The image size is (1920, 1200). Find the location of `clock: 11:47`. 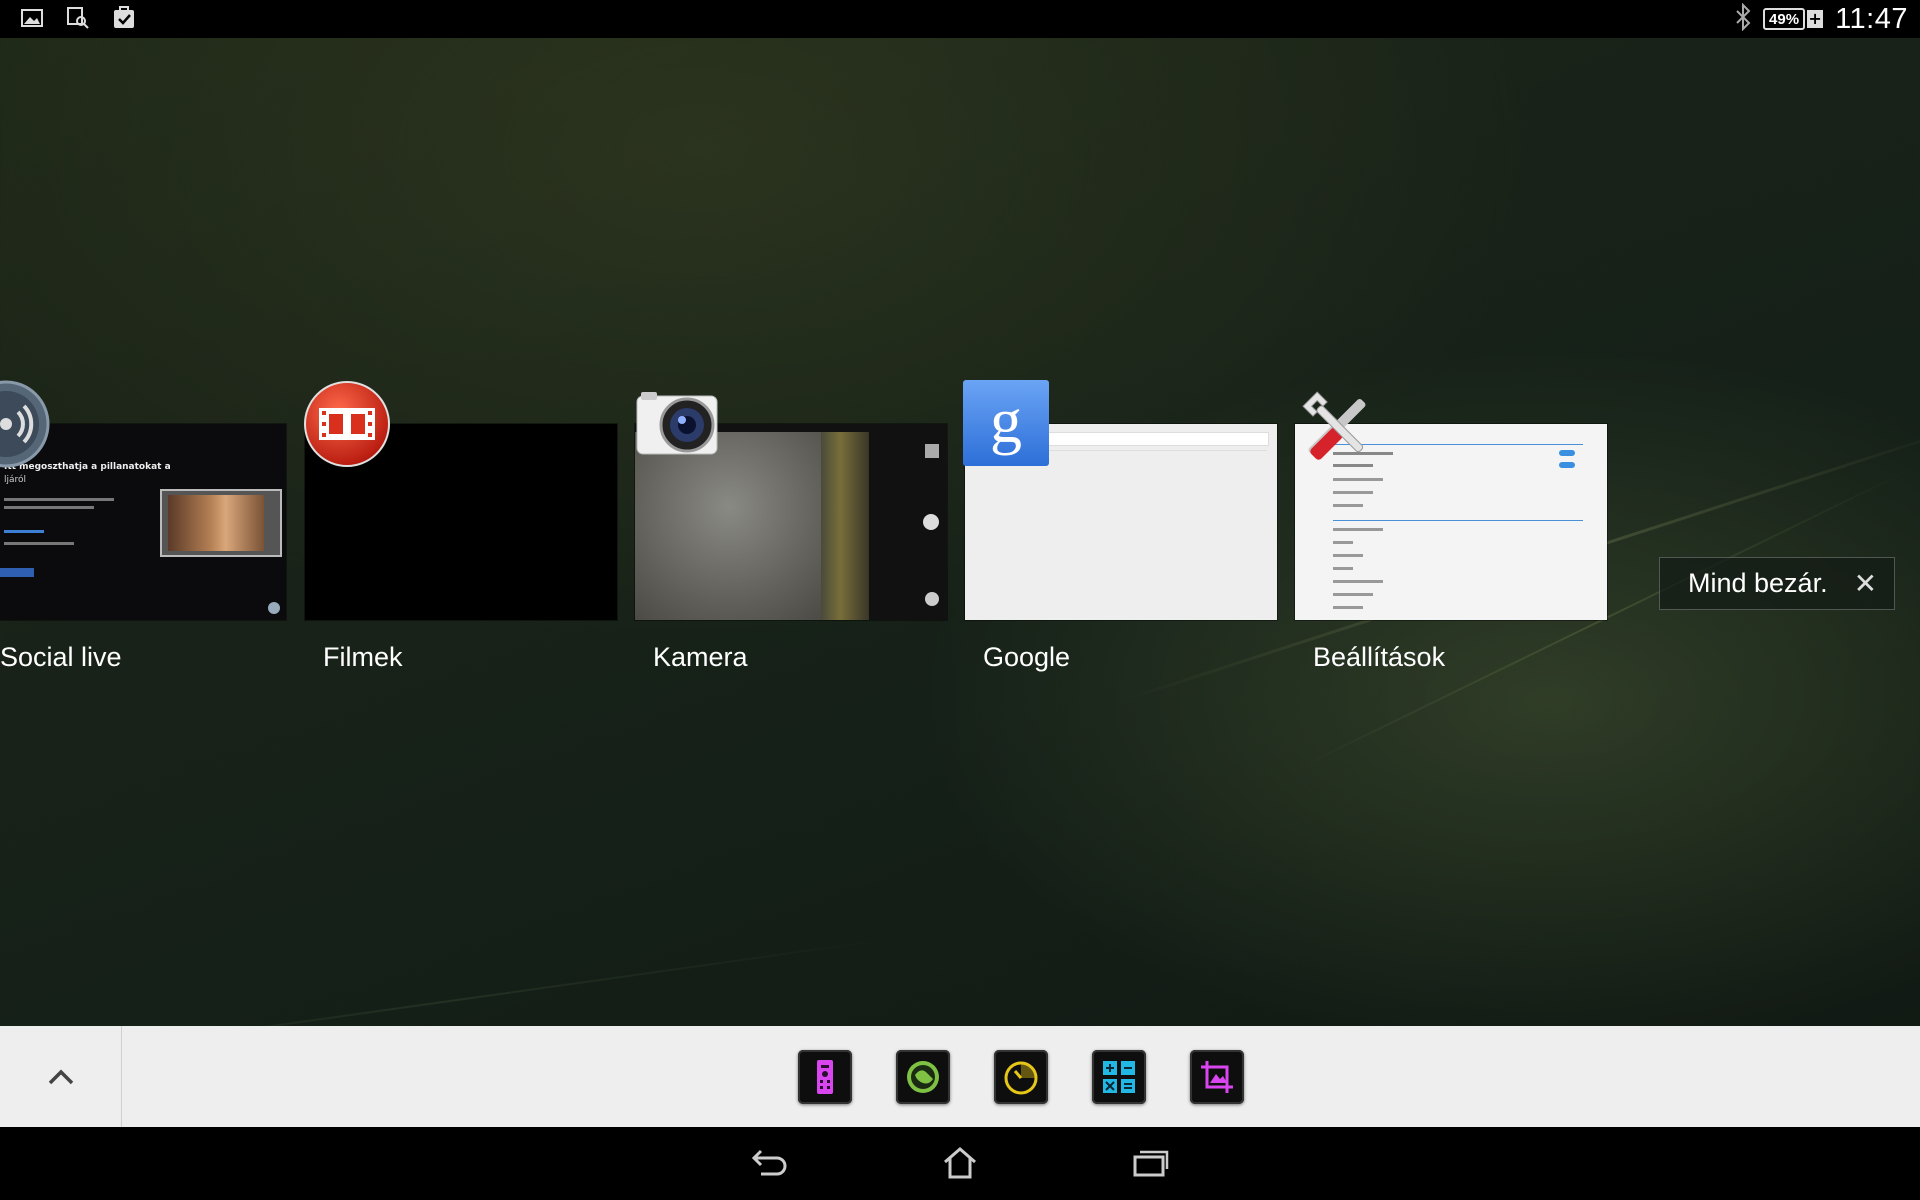

clock: 11:47 is located at coordinates (1871, 18).